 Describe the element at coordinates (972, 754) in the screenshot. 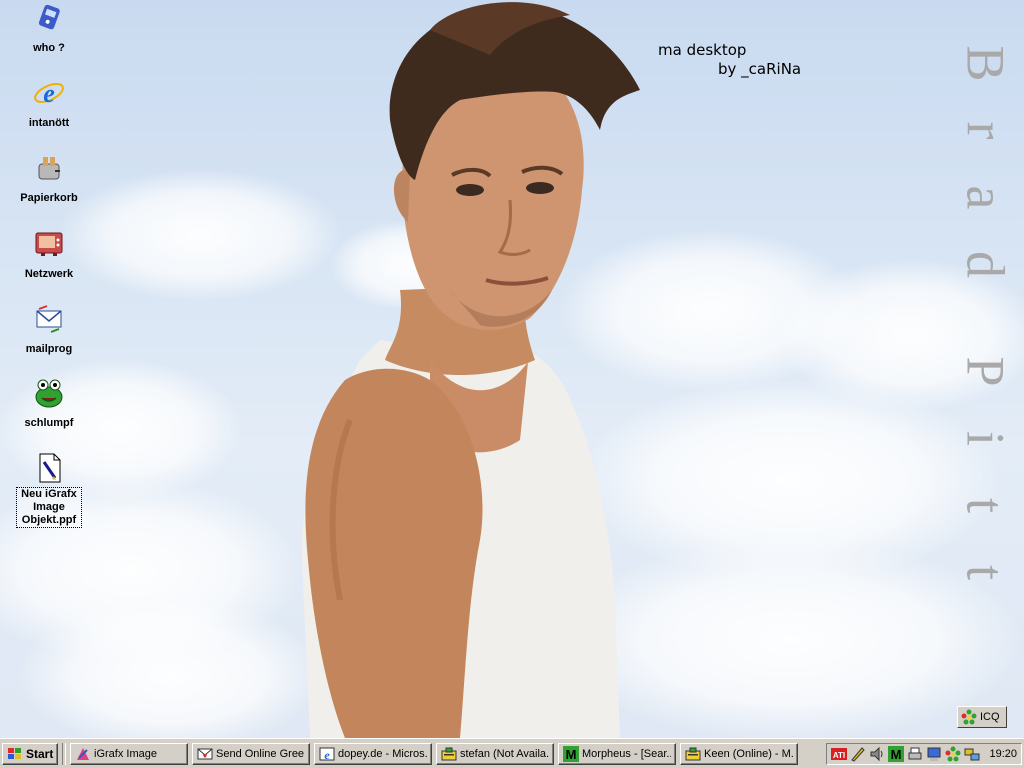

I see `network-icon` at that location.